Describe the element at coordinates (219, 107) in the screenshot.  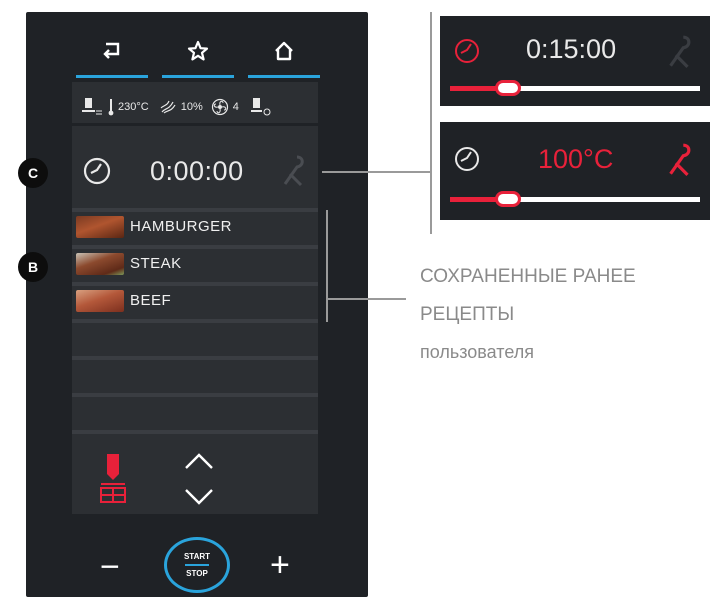
I see `fan-icon` at that location.